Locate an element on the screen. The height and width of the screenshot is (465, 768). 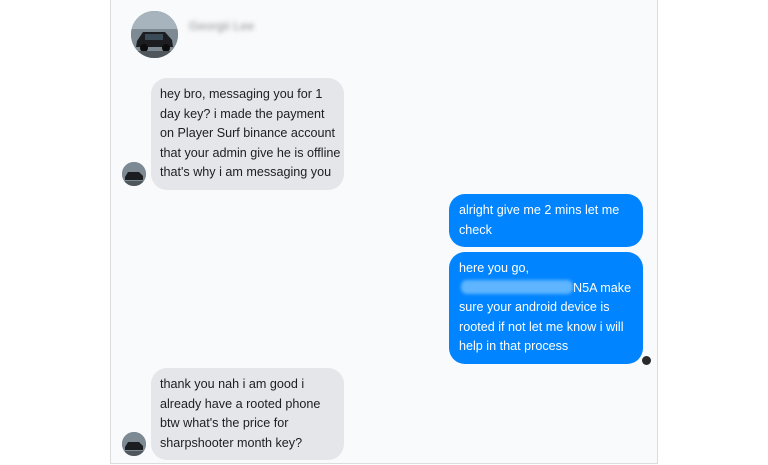
message-text-line: rooted if not let me know i will is located at coordinates (541, 326).